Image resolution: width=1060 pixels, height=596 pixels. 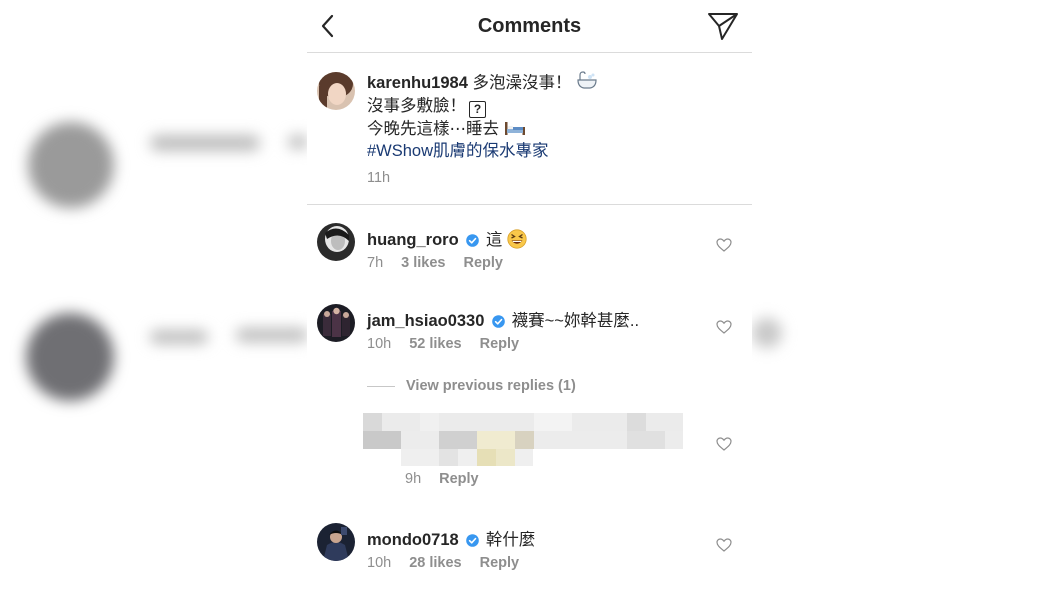 I want to click on hashtag-link: #WShow肌膚的保水專家, so click(x=458, y=151).